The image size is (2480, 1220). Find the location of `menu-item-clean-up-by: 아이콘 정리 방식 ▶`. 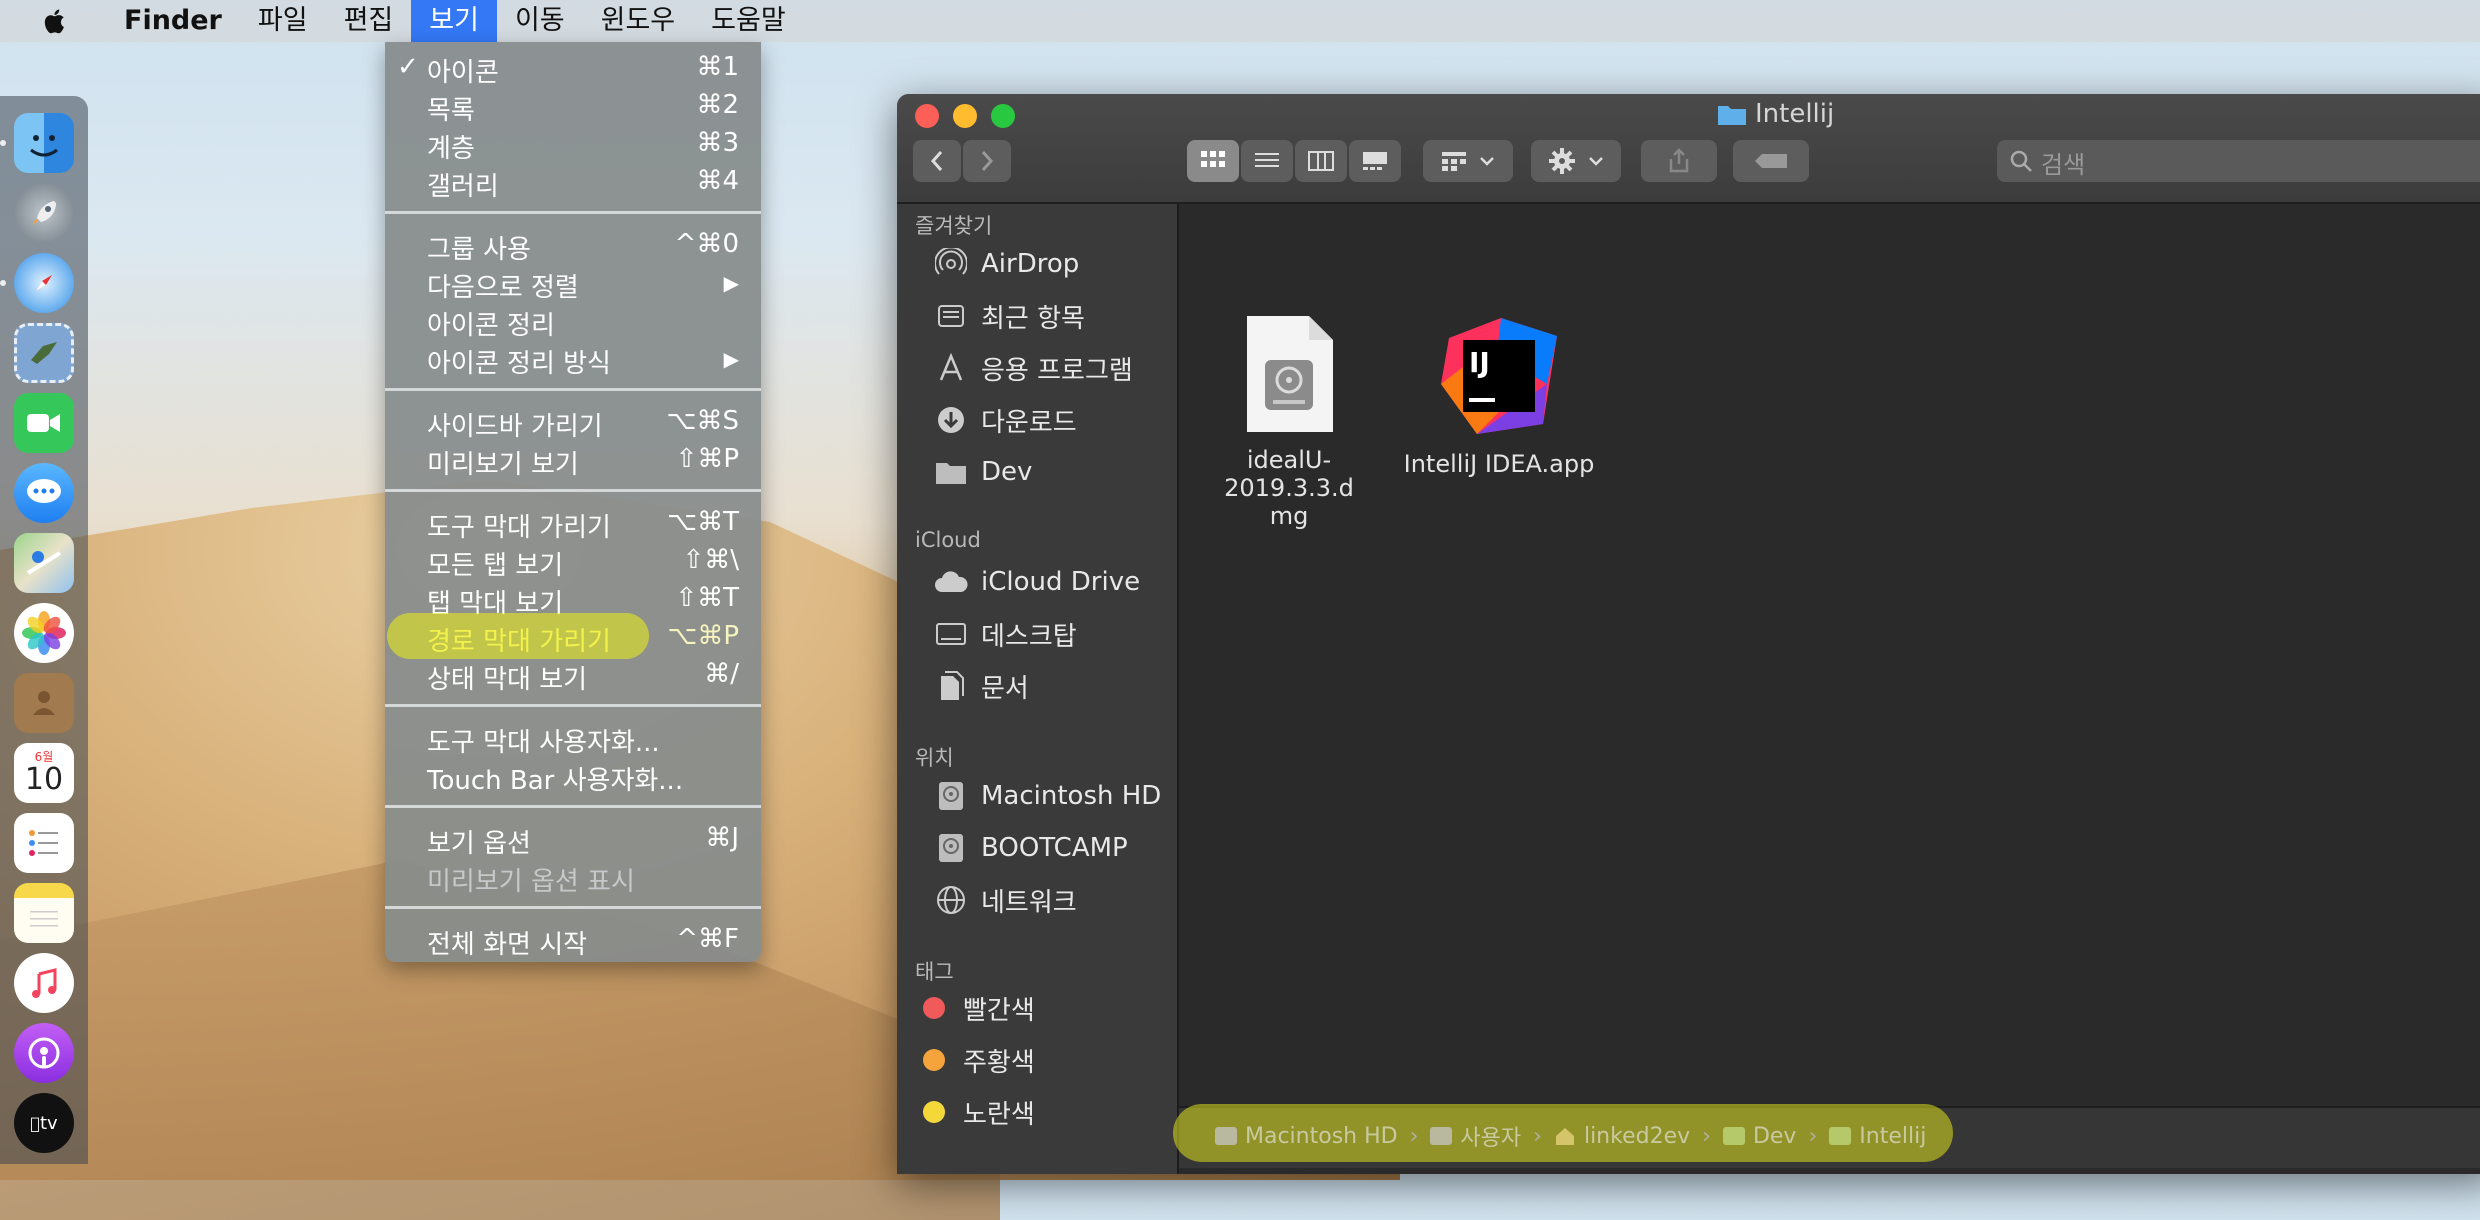

menu-item-clean-up-by: 아이콘 정리 방식 ▶ is located at coordinates (573, 359).